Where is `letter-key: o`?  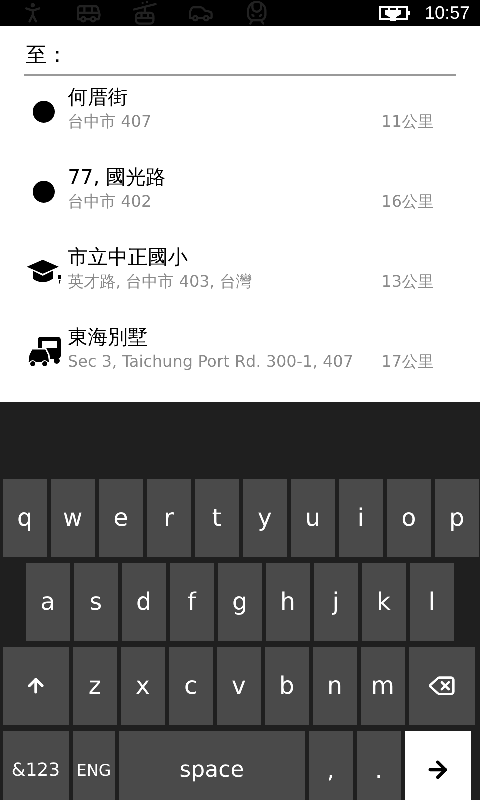 letter-key: o is located at coordinates (409, 518).